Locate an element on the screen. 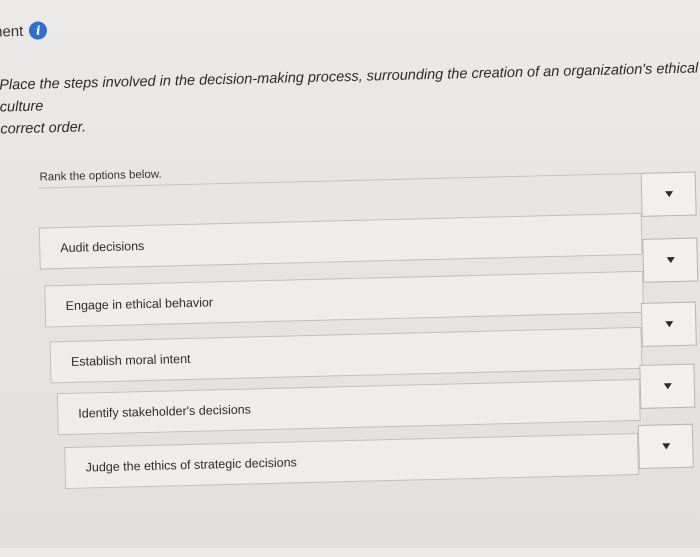  option-card-1: Audit decisions is located at coordinates (340, 241).